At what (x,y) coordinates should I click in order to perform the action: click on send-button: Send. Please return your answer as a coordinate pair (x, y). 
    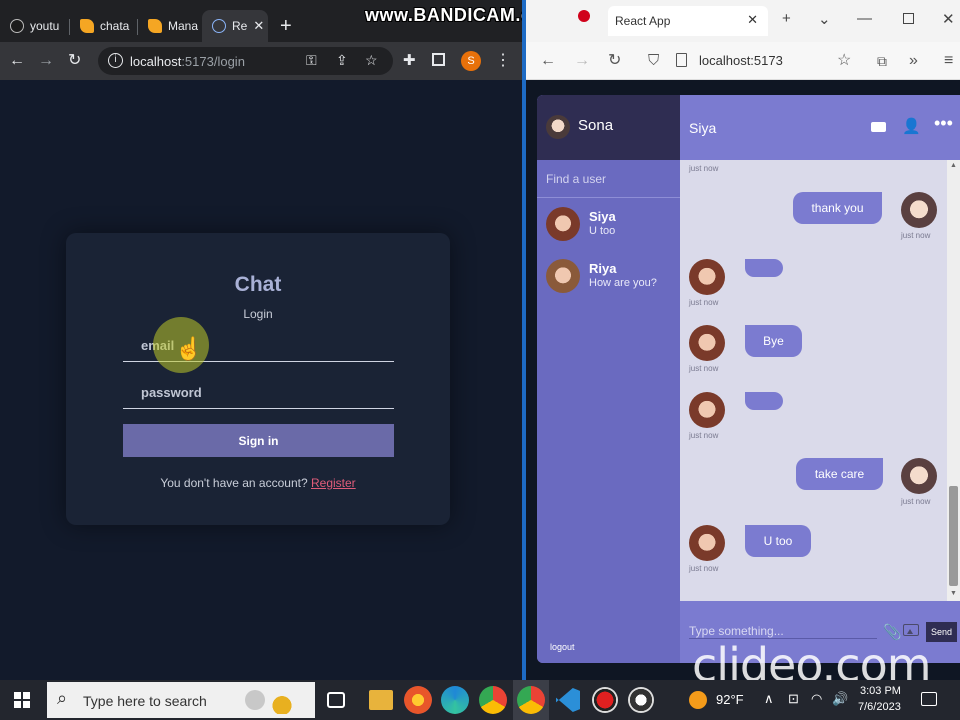
    Looking at the image, I should click on (941, 632).